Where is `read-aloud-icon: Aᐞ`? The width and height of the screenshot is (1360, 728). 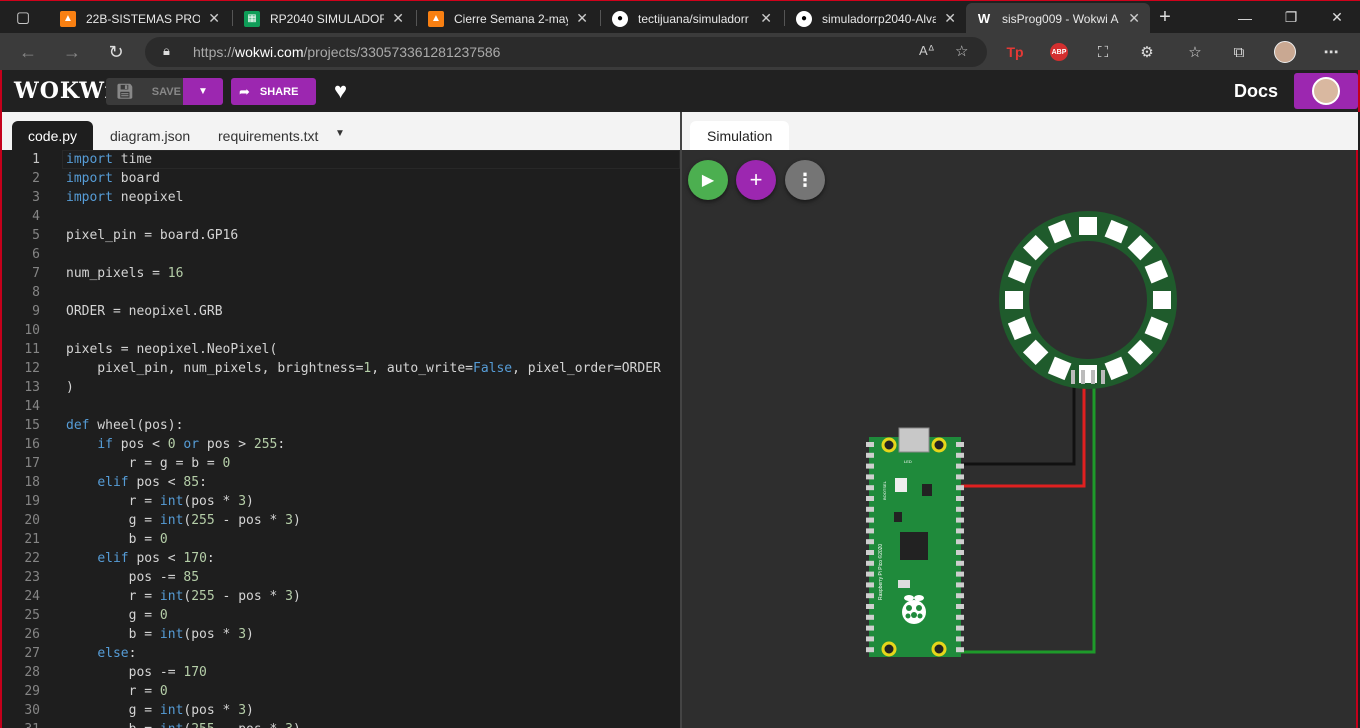 read-aloud-icon: Aᐞ is located at coordinates (927, 51).